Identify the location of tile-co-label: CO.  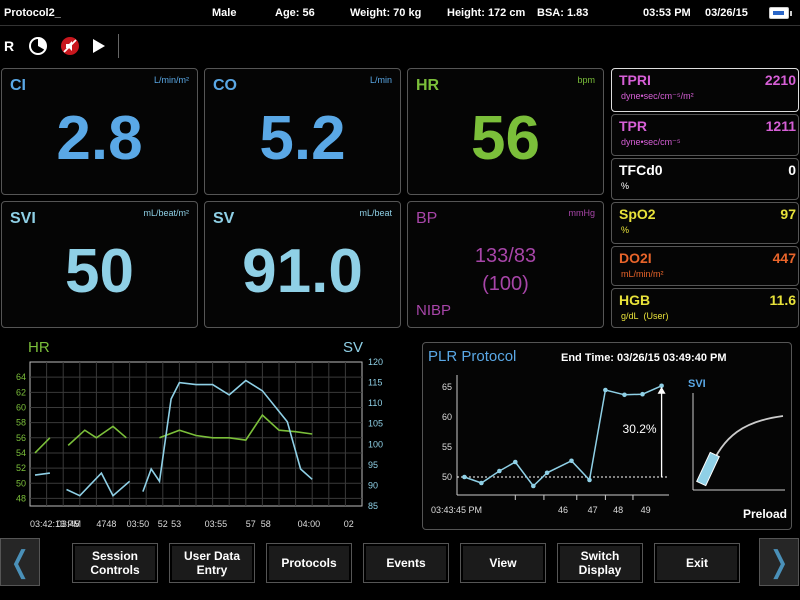
(225, 85).